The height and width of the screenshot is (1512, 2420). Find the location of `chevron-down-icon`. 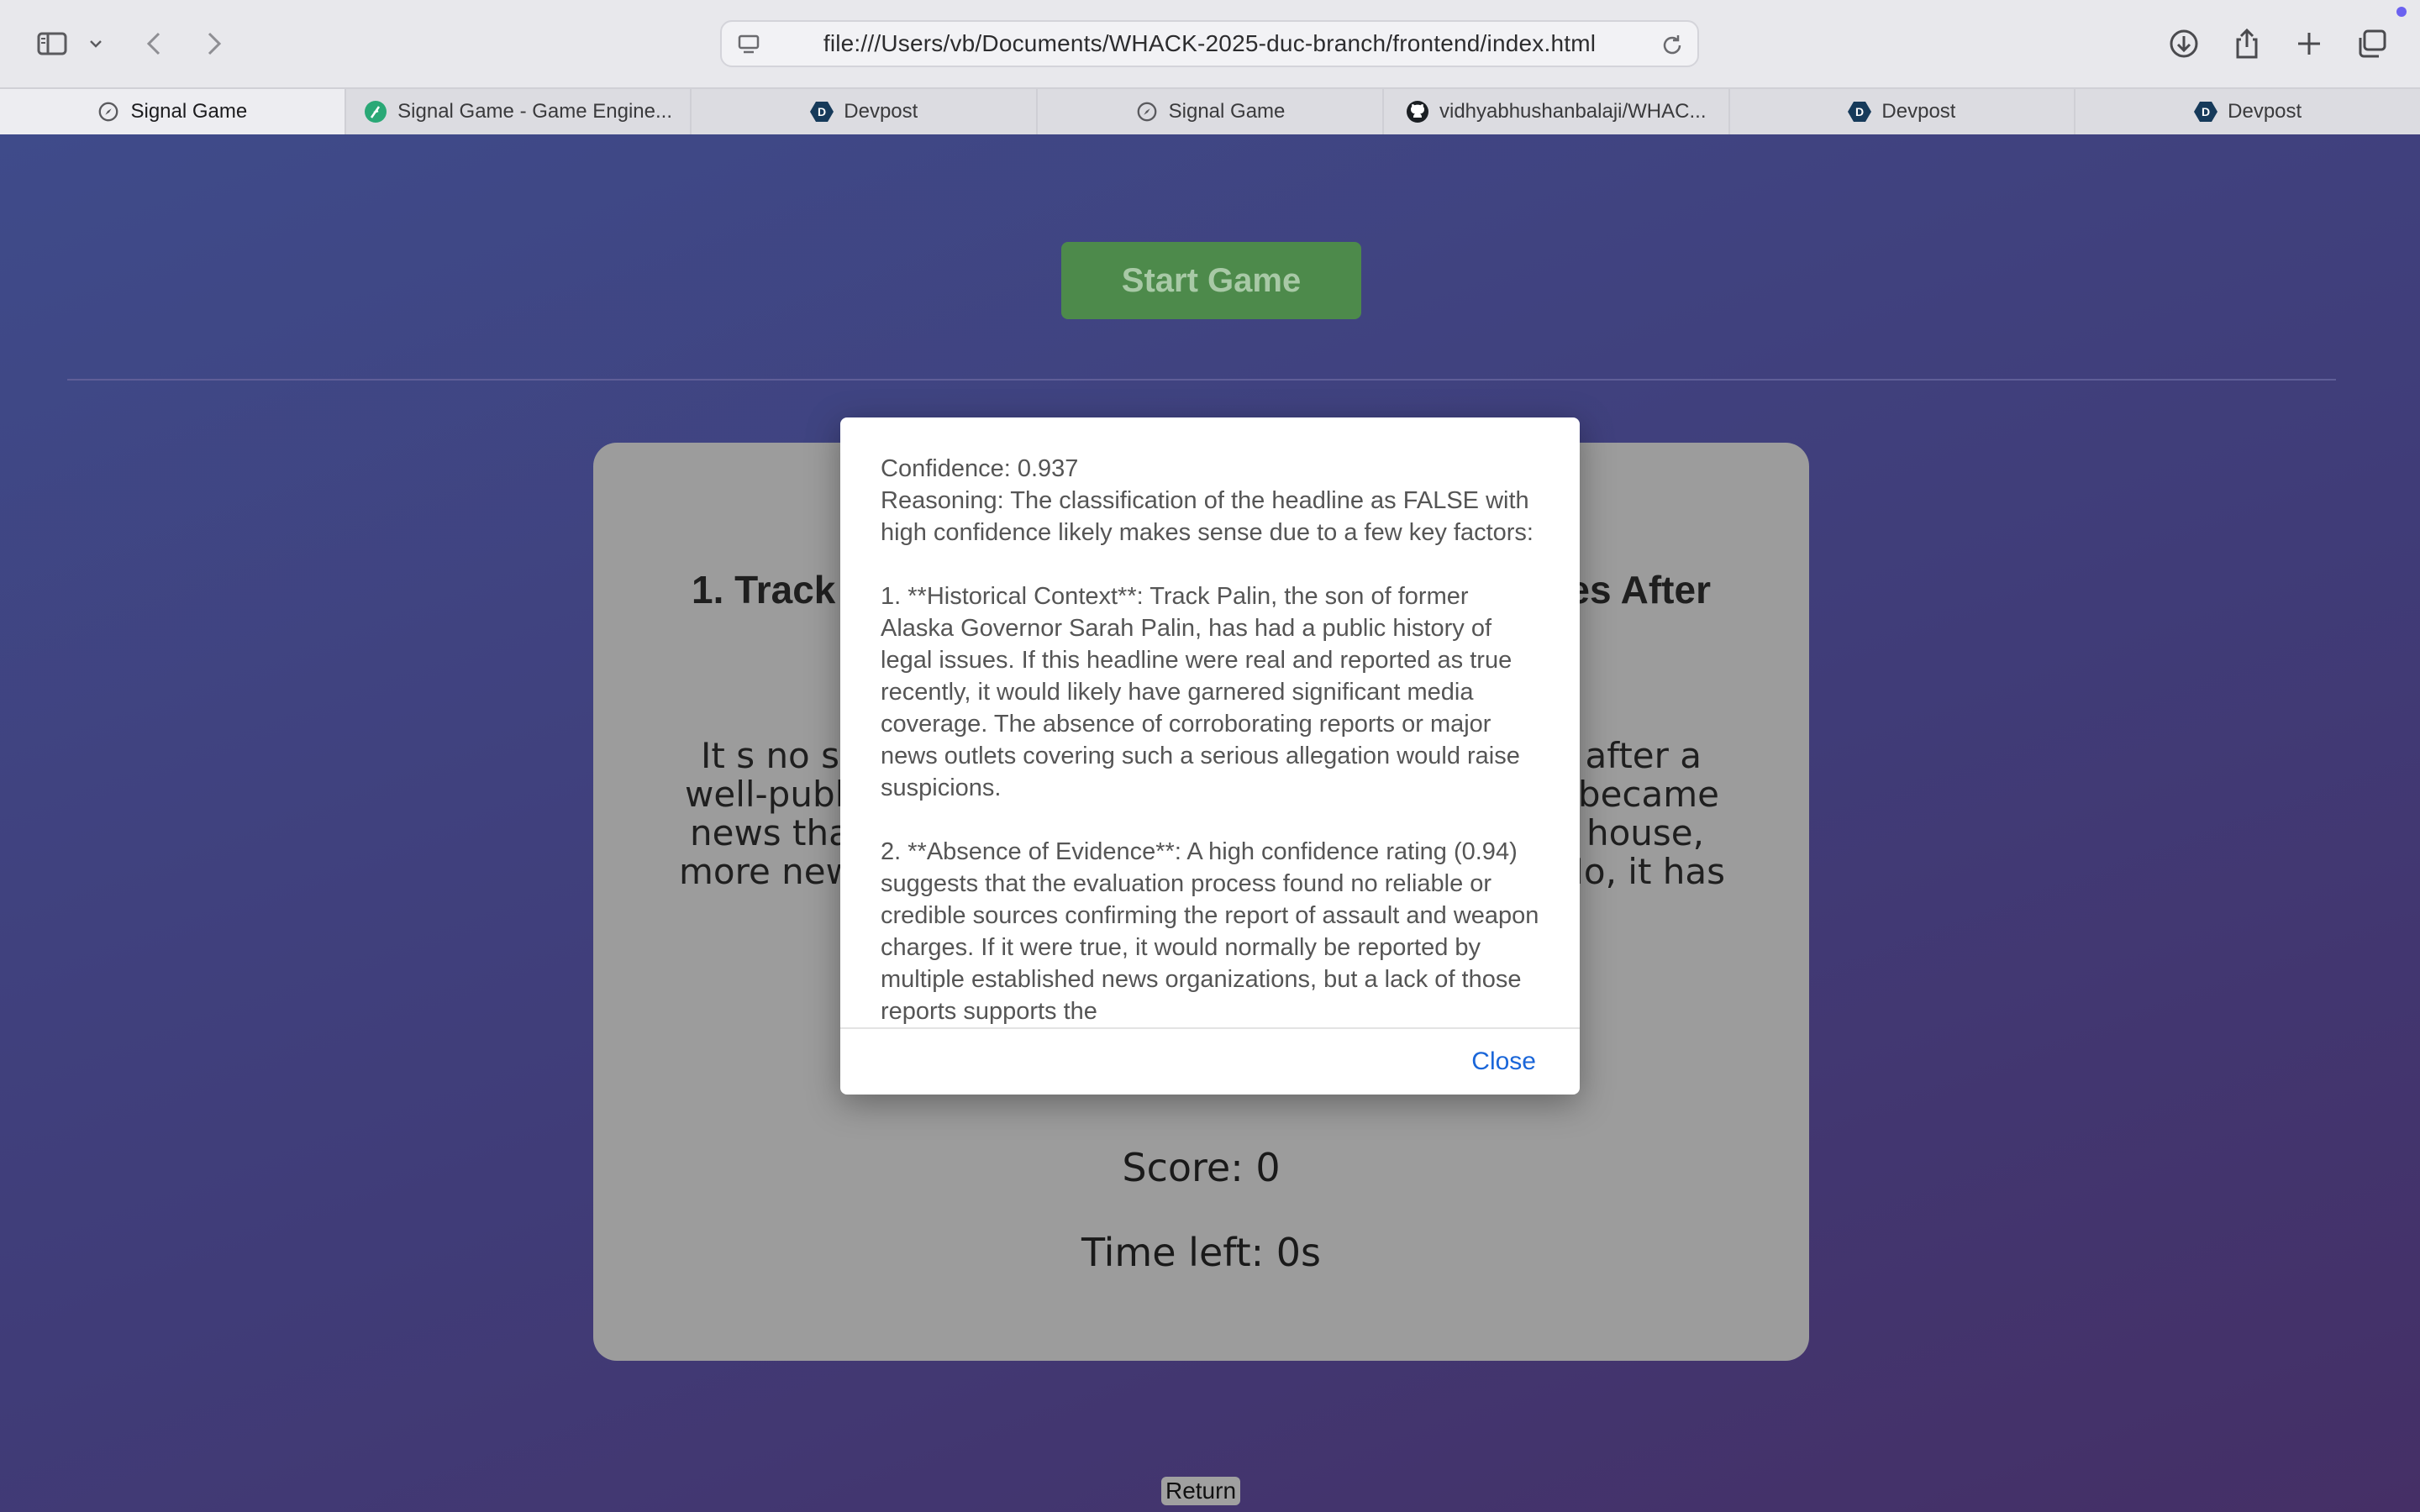

chevron-down-icon is located at coordinates (96, 44).